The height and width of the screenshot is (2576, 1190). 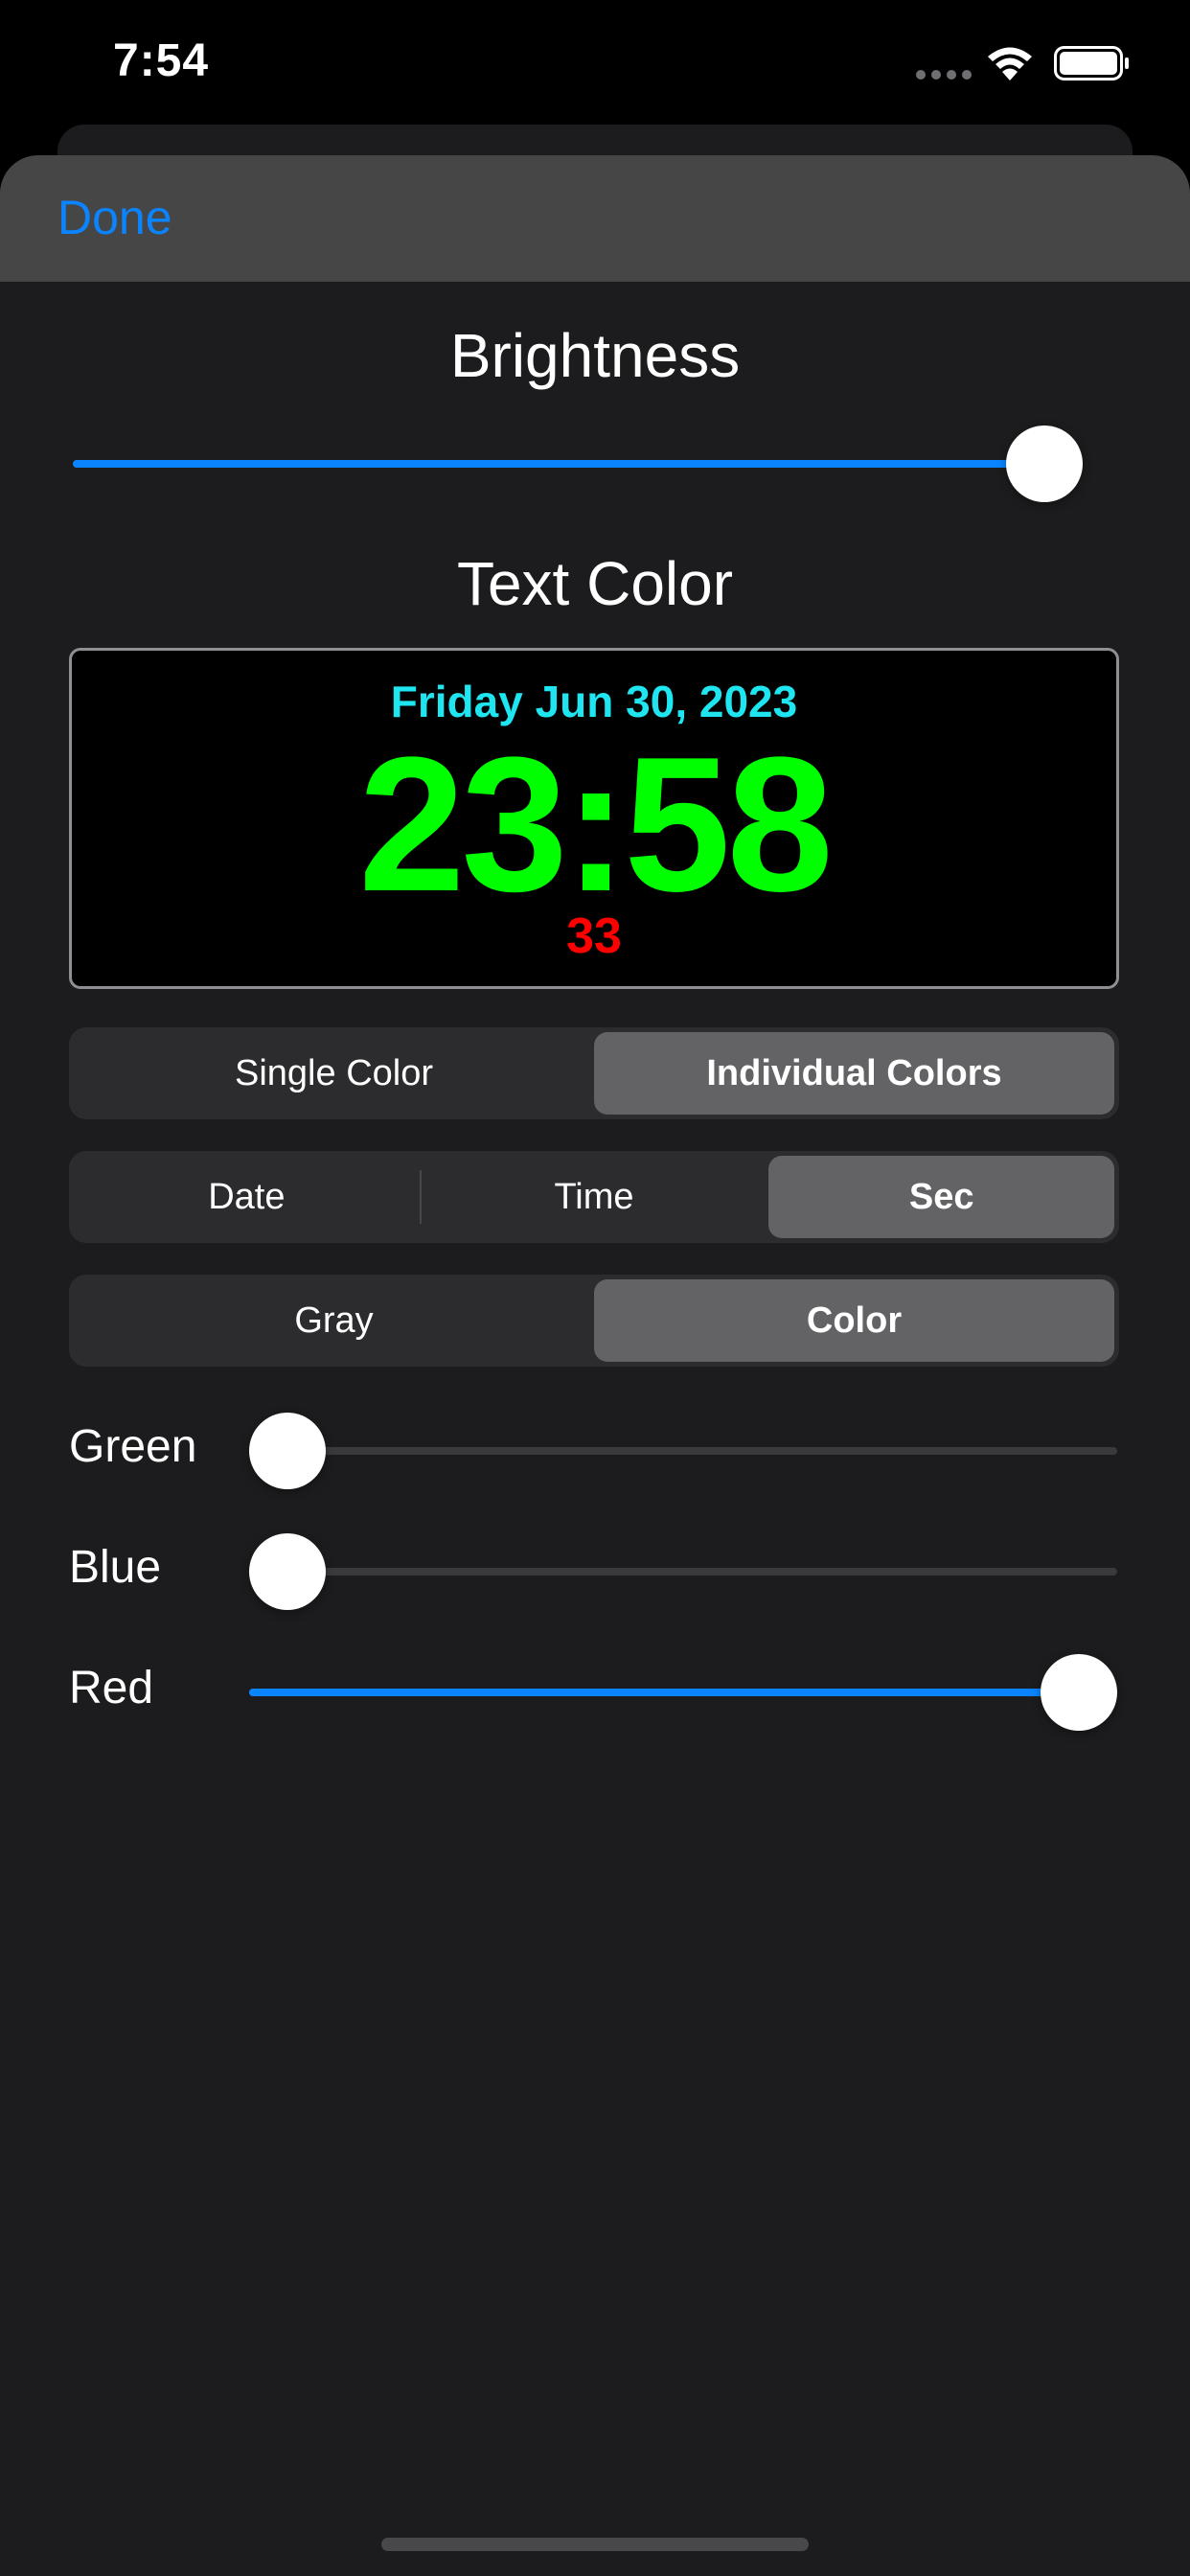 I want to click on segment-sec: Sec, so click(x=942, y=1197).